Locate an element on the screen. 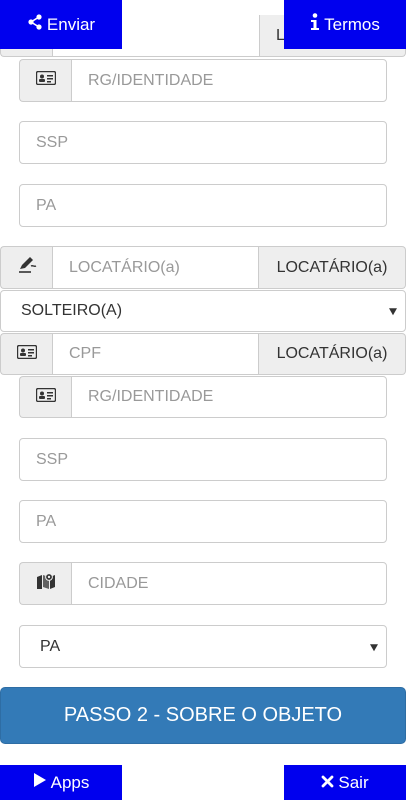 The width and height of the screenshot is (406, 800). pa-field-group-1: PA is located at coordinates (203, 205).